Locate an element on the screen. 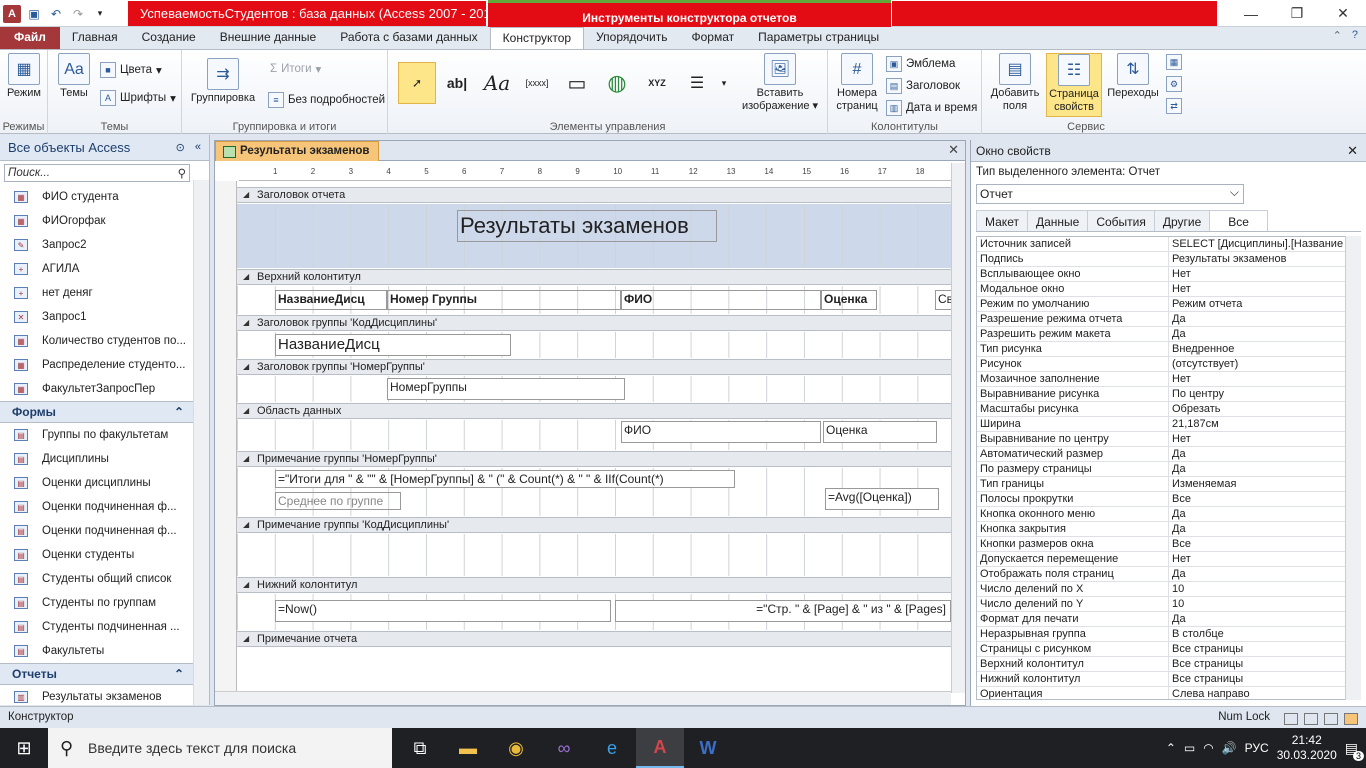  nav-form-item: ▤ Студенты общий список is located at coordinates (97, 579).